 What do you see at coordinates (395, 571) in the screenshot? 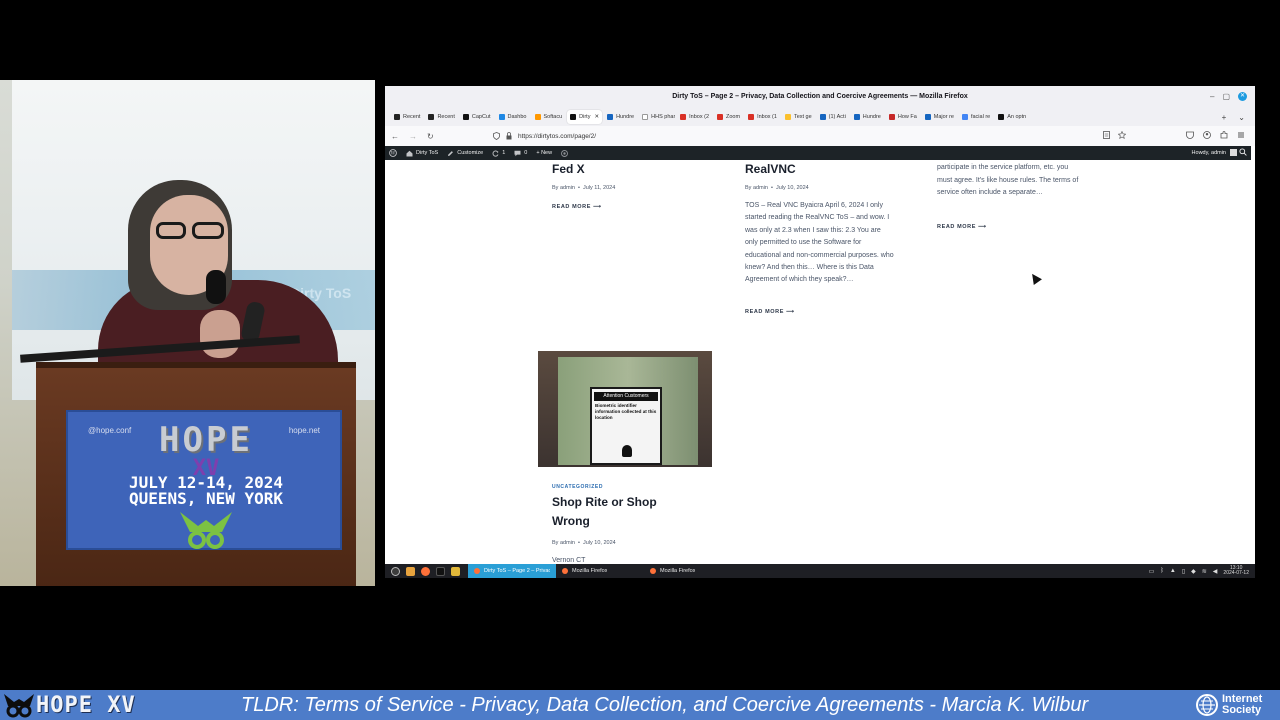
I see `app-menu-icon` at bounding box center [395, 571].